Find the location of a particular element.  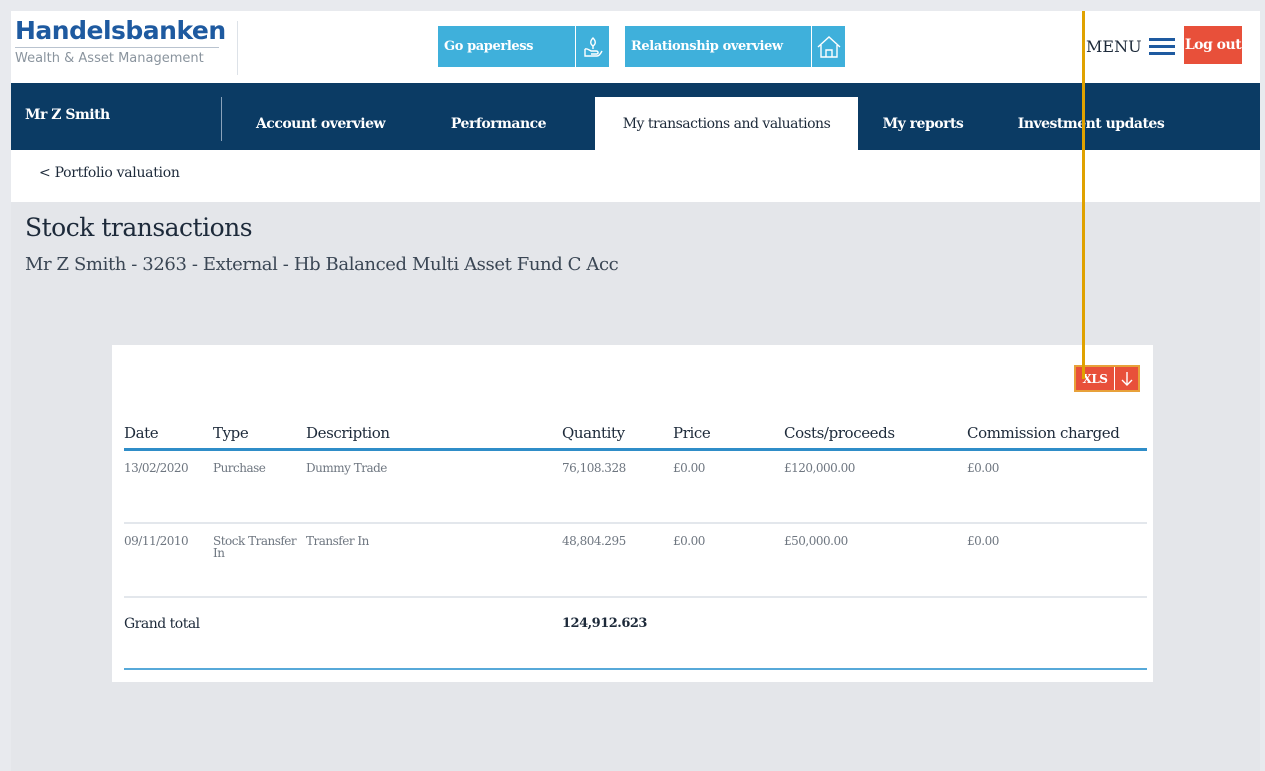

nav-user-name: Mr Z Smith is located at coordinates (67, 115).